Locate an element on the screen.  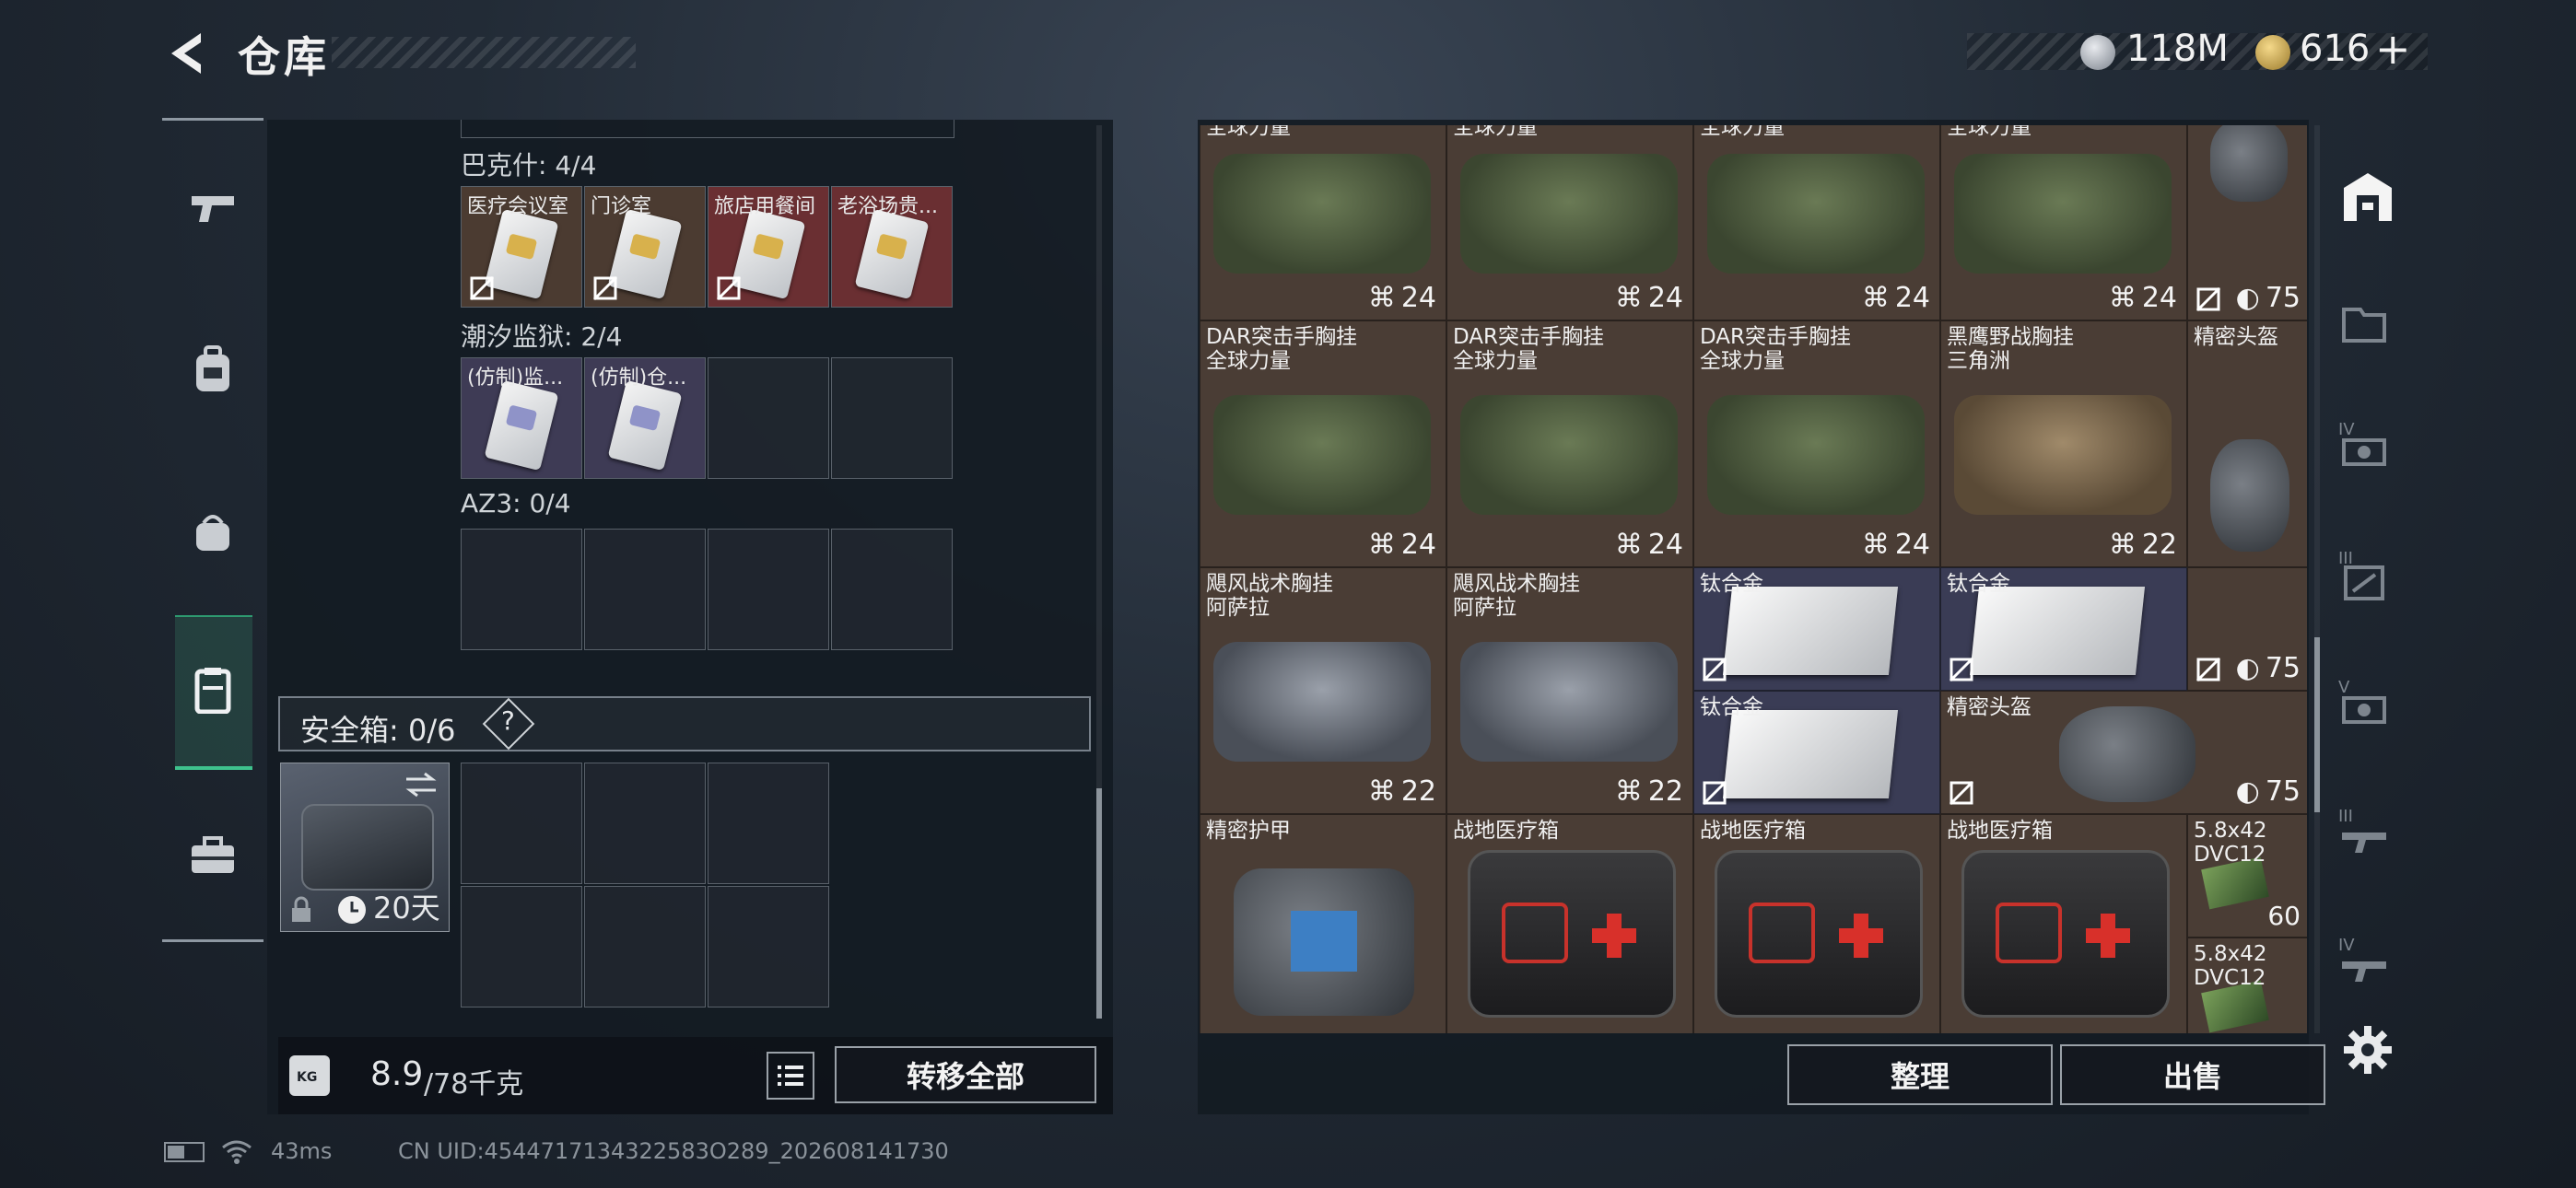
nav-gear is located at coordinates (212, 369).